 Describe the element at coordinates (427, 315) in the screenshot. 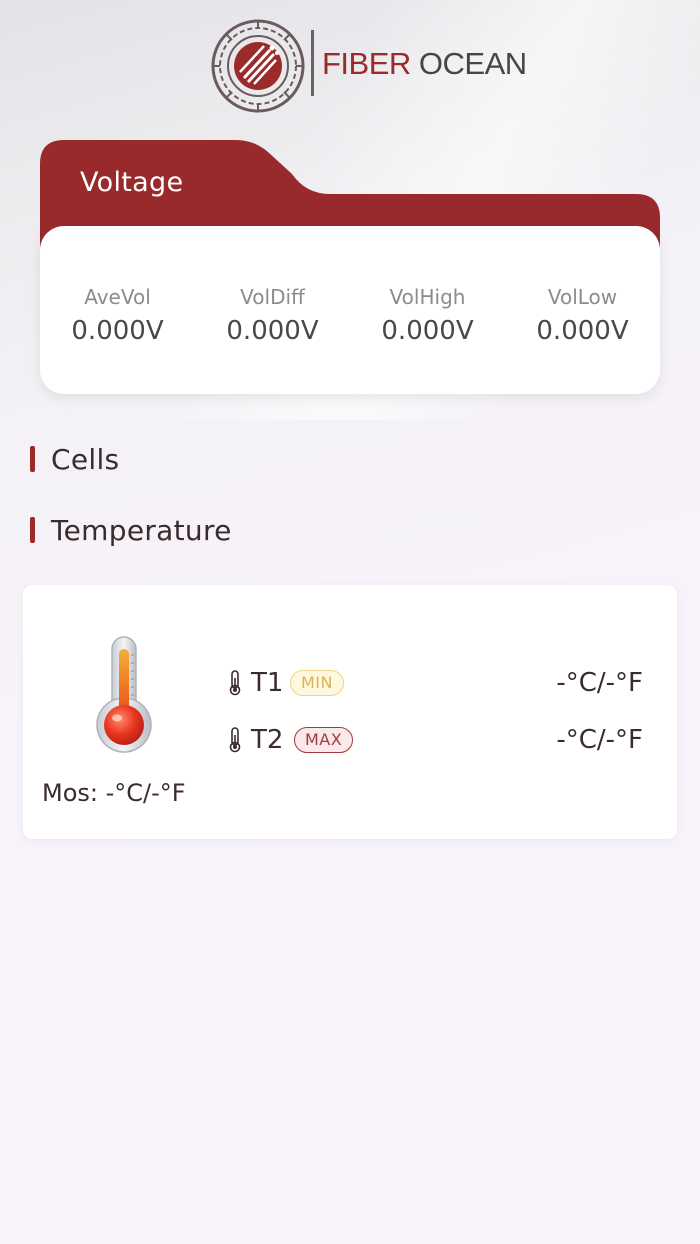

I see `metric-vol-high: VolHigh 0.000V` at that location.